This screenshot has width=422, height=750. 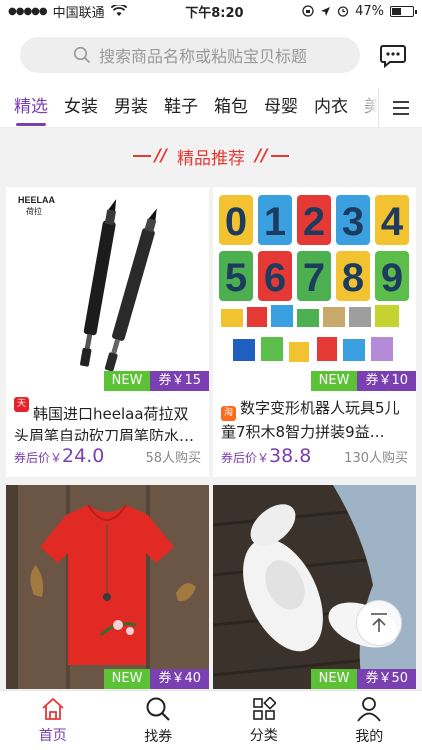 What do you see at coordinates (31, 107) in the screenshot?
I see `tab-featured: 精选` at bounding box center [31, 107].